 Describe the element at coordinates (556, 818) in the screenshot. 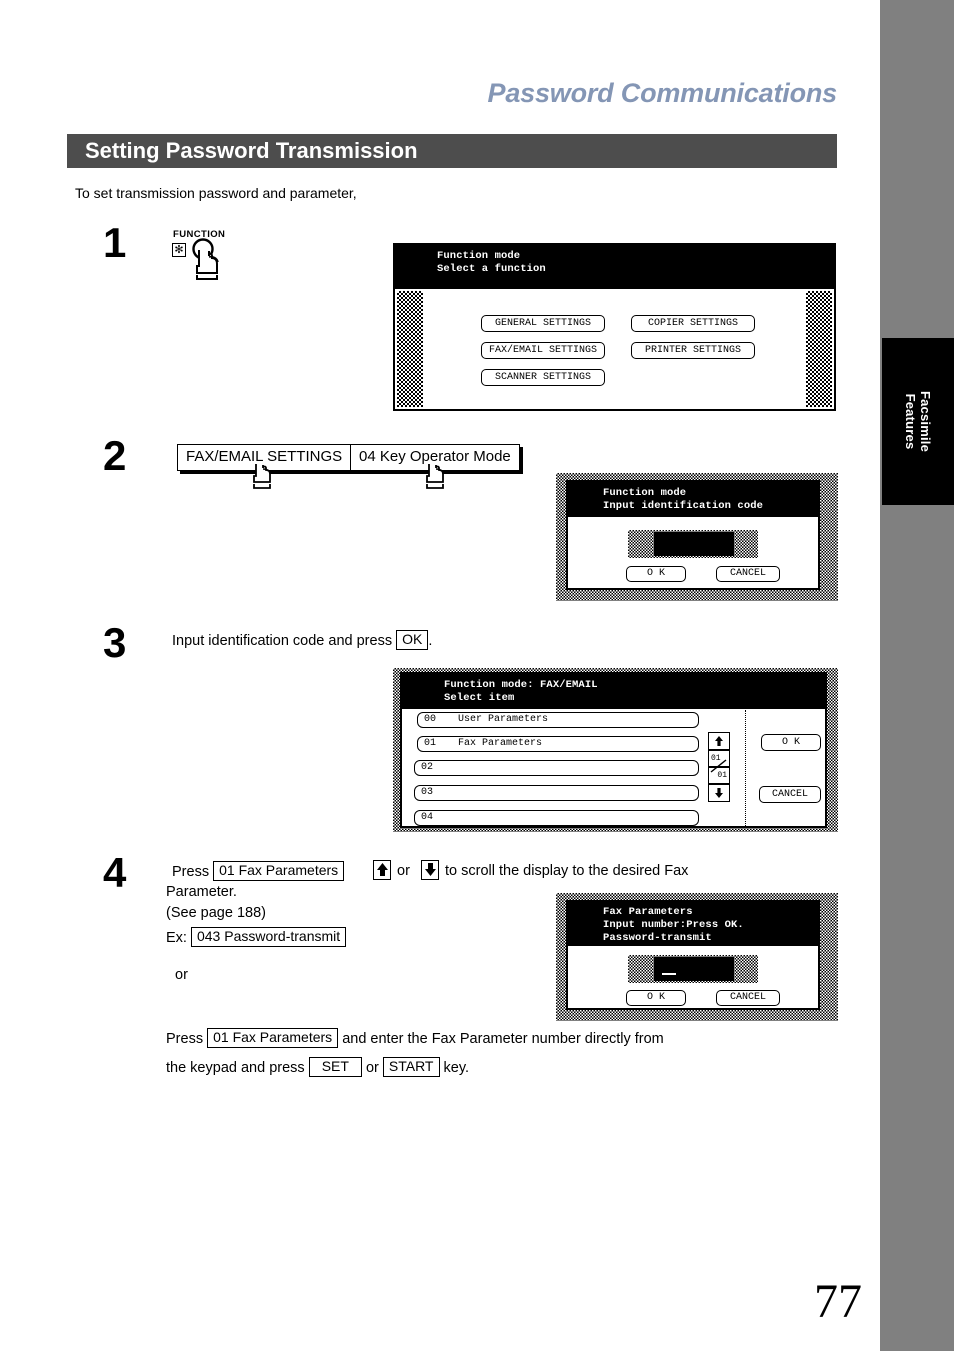

I see `lcd-row-04: 04` at that location.